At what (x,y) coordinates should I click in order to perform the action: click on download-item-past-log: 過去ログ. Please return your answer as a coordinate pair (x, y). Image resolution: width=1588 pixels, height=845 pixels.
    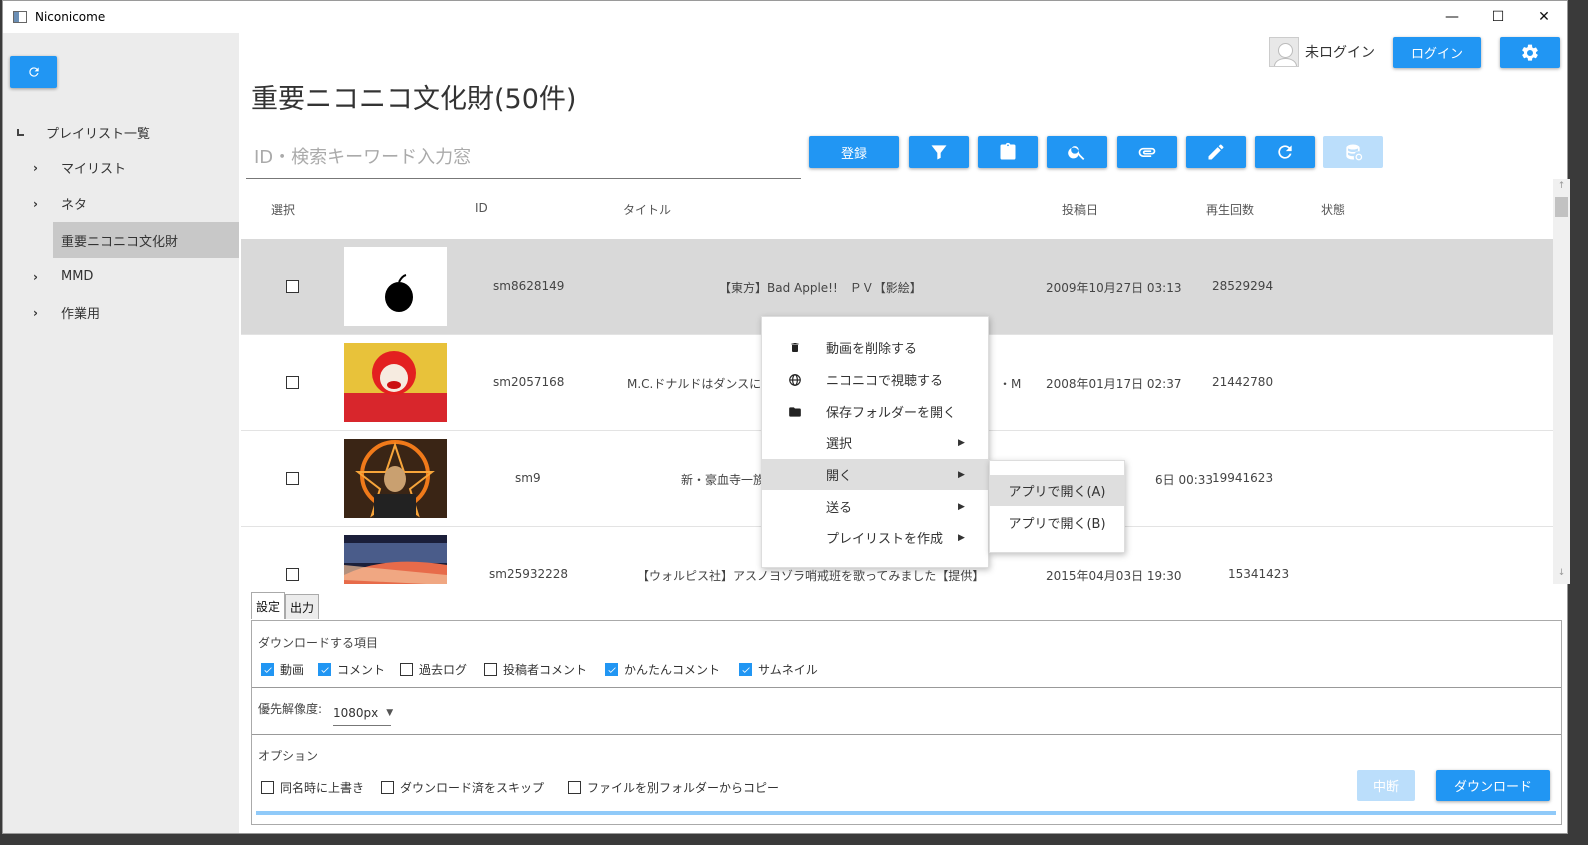
    Looking at the image, I should click on (433, 669).